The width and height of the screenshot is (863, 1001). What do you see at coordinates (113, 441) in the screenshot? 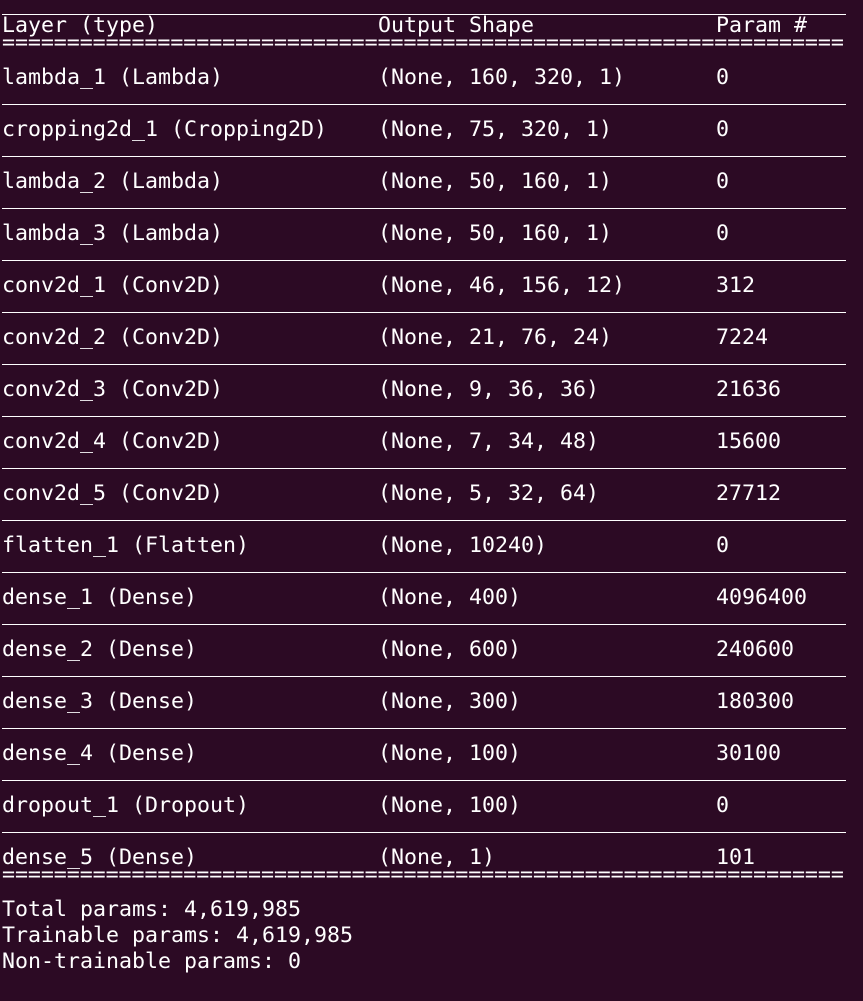
I see `layer-name: conv2d_4 (Conv2D)` at bounding box center [113, 441].